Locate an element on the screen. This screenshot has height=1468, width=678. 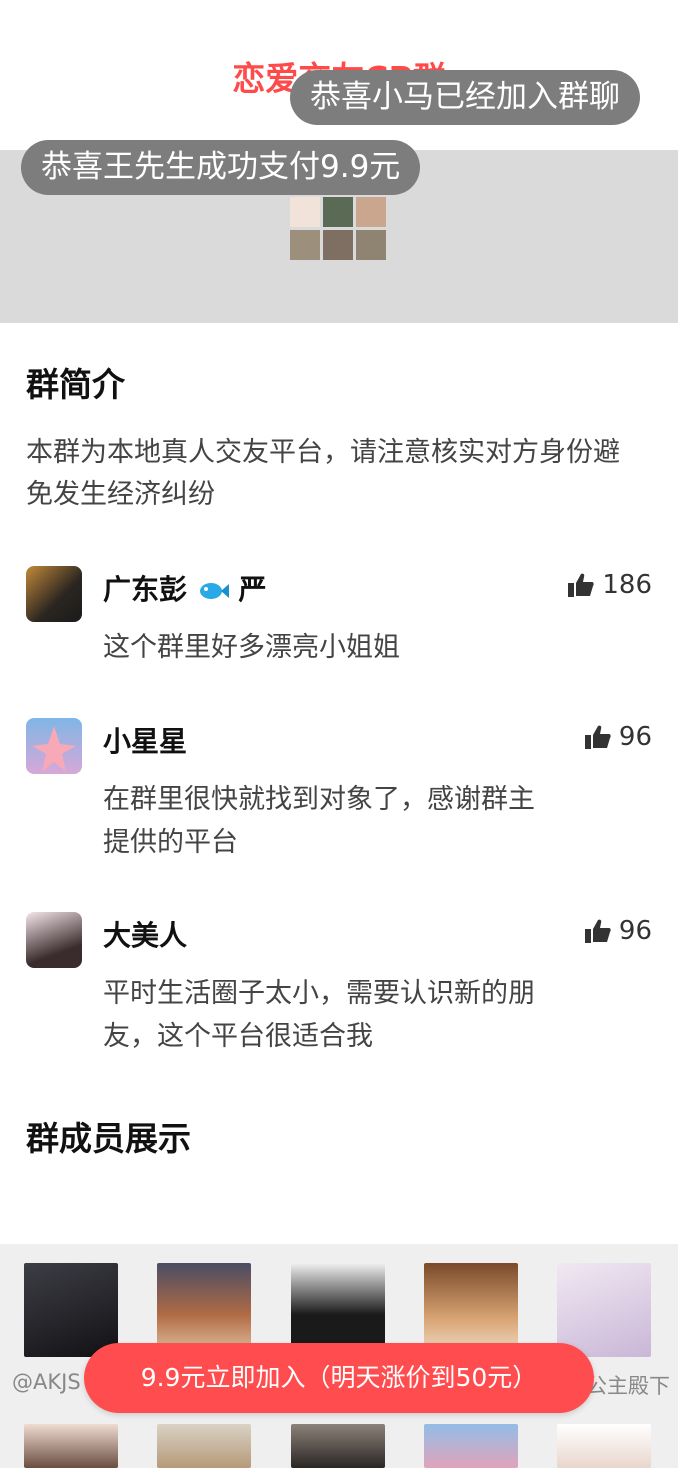
intro-title: 群简介 is located at coordinates (75, 384).